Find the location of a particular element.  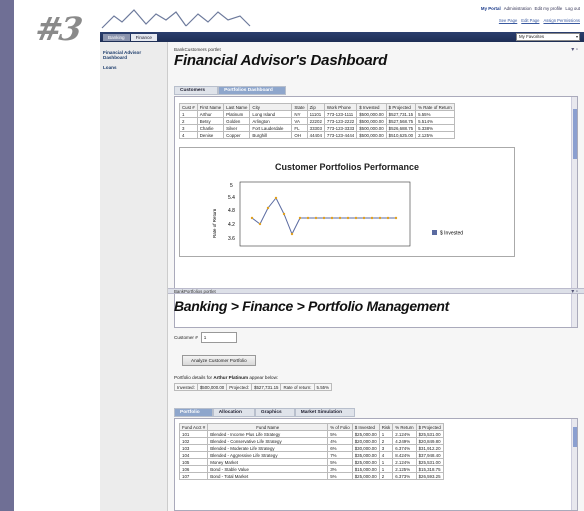

cell: $26,593.25 is located at coordinates (429, 476).